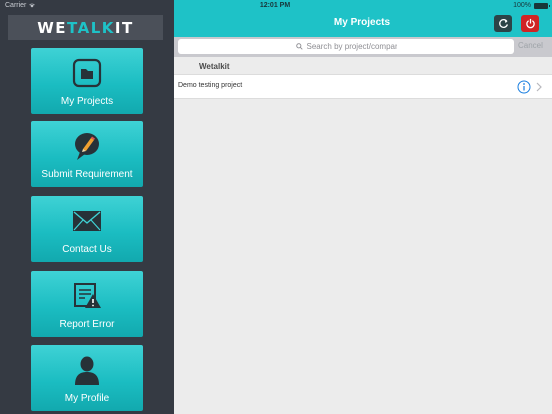  I want to click on logout-button, so click(530, 23).